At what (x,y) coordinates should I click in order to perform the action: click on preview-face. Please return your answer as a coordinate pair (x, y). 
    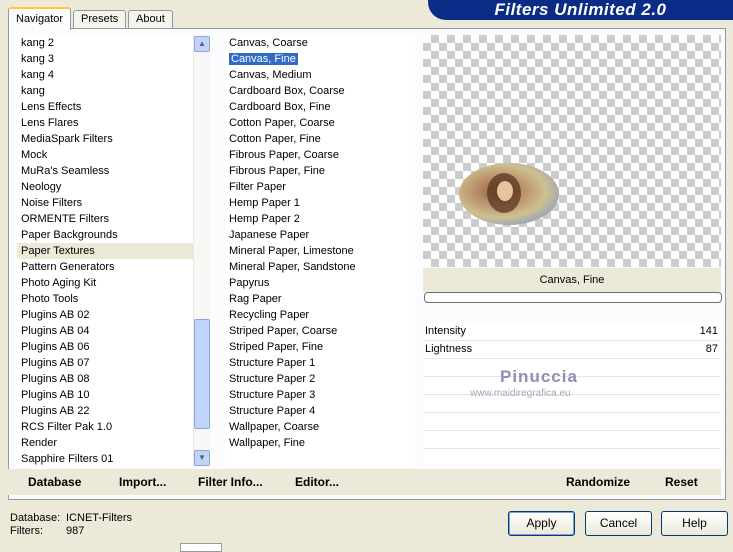
    Looking at the image, I should click on (505, 191).